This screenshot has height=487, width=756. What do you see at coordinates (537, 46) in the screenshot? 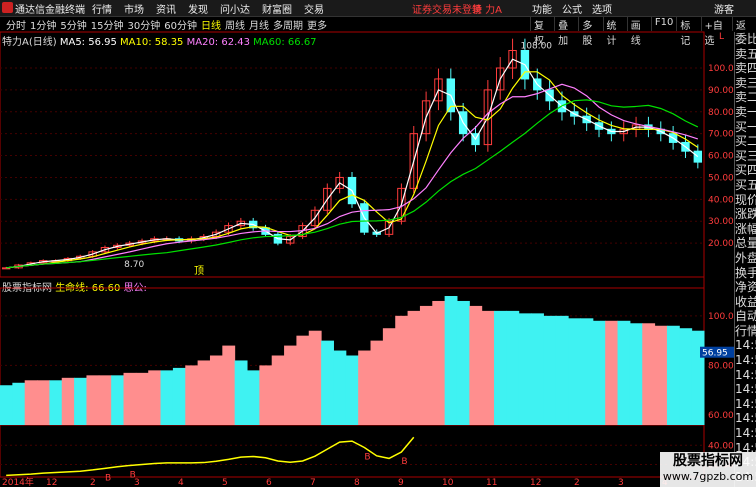
I see `max-price-label: 108.00` at bounding box center [537, 46].